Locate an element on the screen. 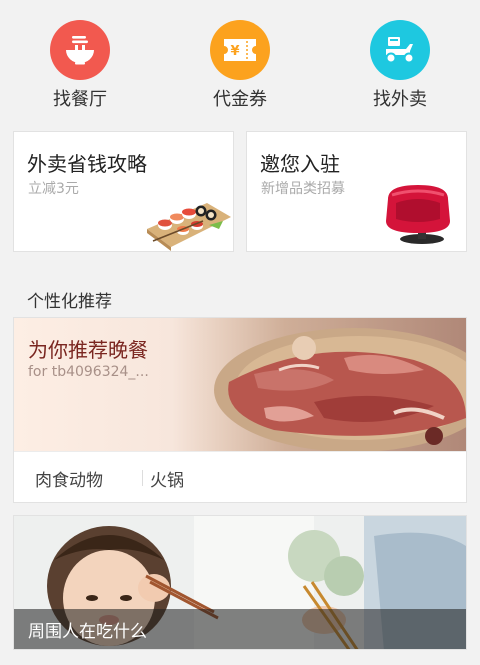  section-title: 个性化推荐 is located at coordinates (69, 302).